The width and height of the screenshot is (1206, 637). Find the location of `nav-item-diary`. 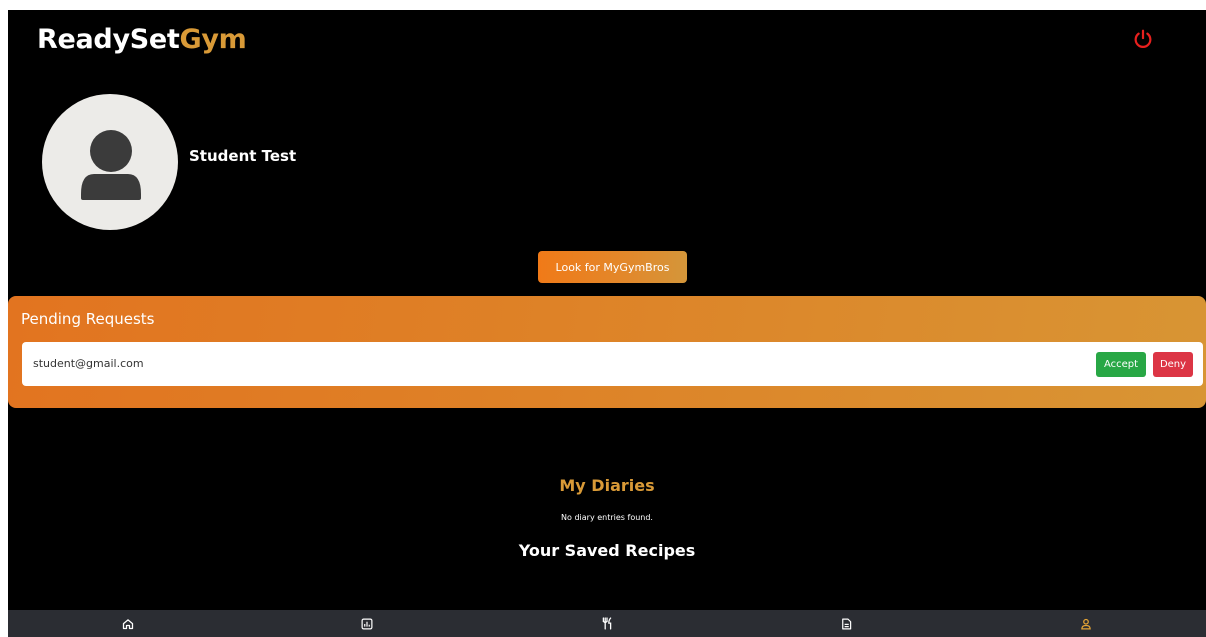

nav-item-diary is located at coordinates (847, 623).